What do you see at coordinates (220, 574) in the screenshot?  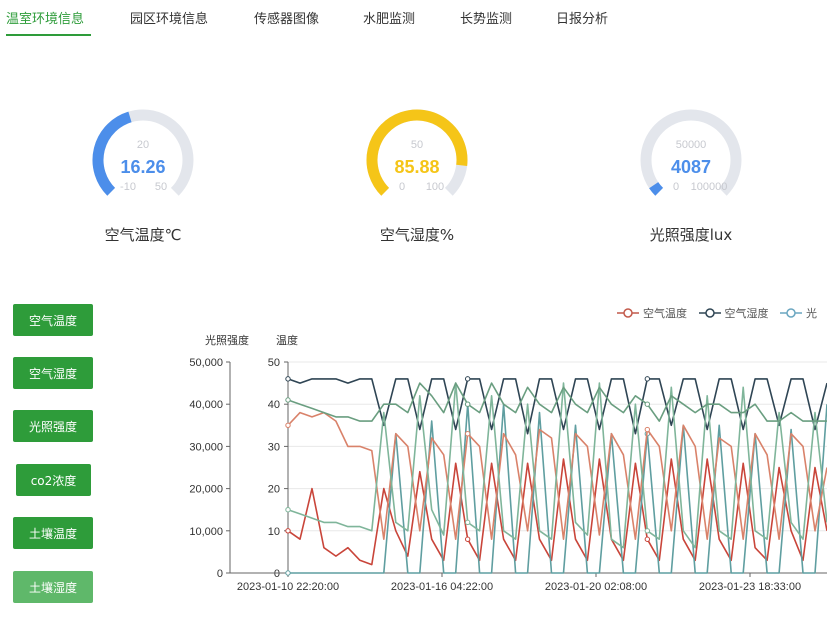 I see `y-left-tick-label: 0` at bounding box center [220, 574].